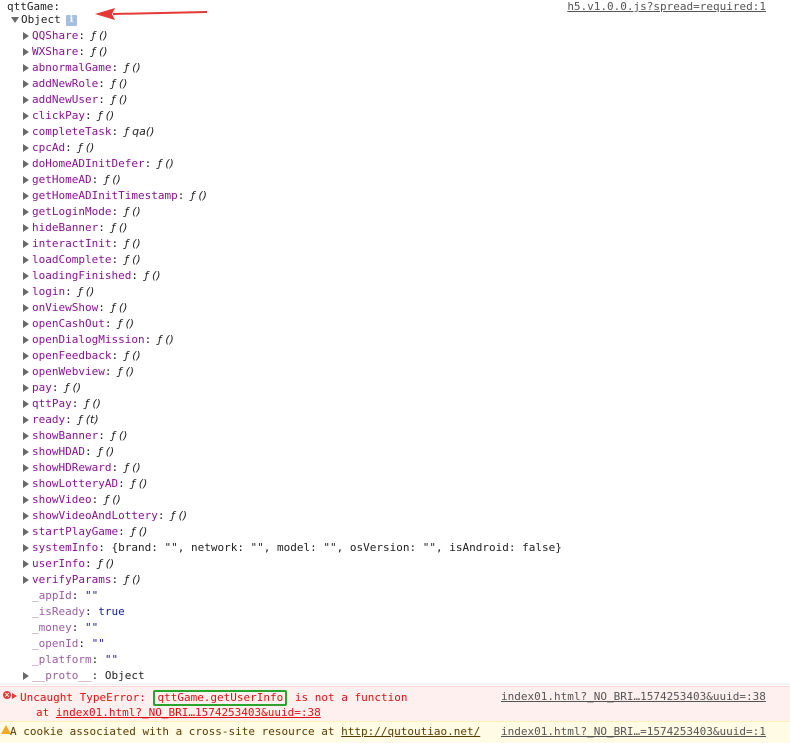 The image size is (790, 743). What do you see at coordinates (395, 308) in the screenshot?
I see `property-row: onViewShow: ƒ ()` at bounding box center [395, 308].